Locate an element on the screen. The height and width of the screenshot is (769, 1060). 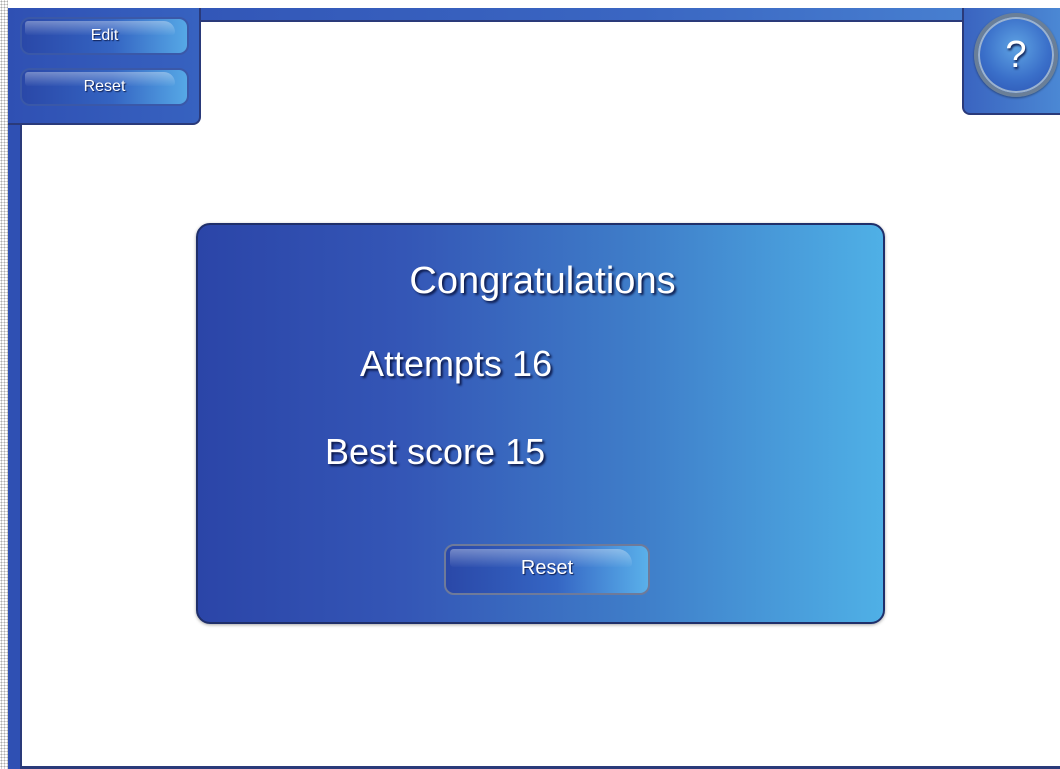
dialog-title: Congratulations is located at coordinates (542, 281).